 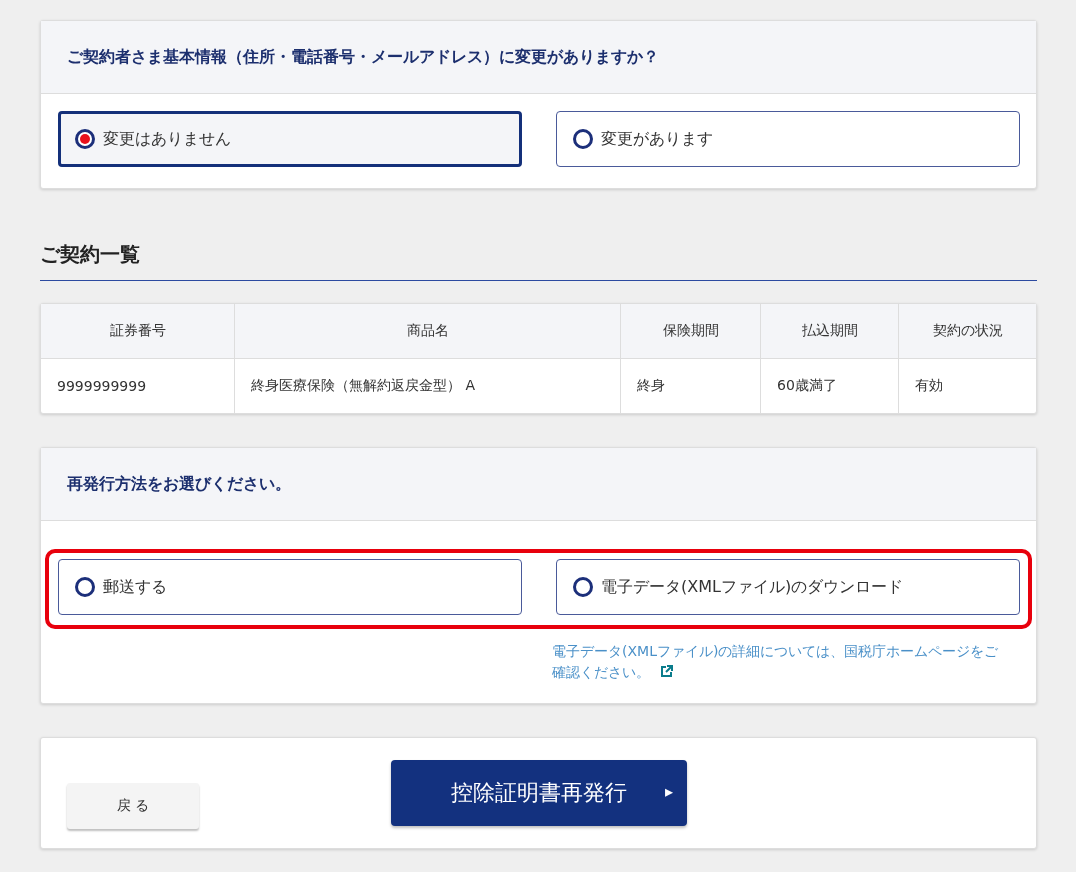 I want to click on radio-option: 電子データ(XMLファイル)のダウンロード, so click(x=788, y=587).